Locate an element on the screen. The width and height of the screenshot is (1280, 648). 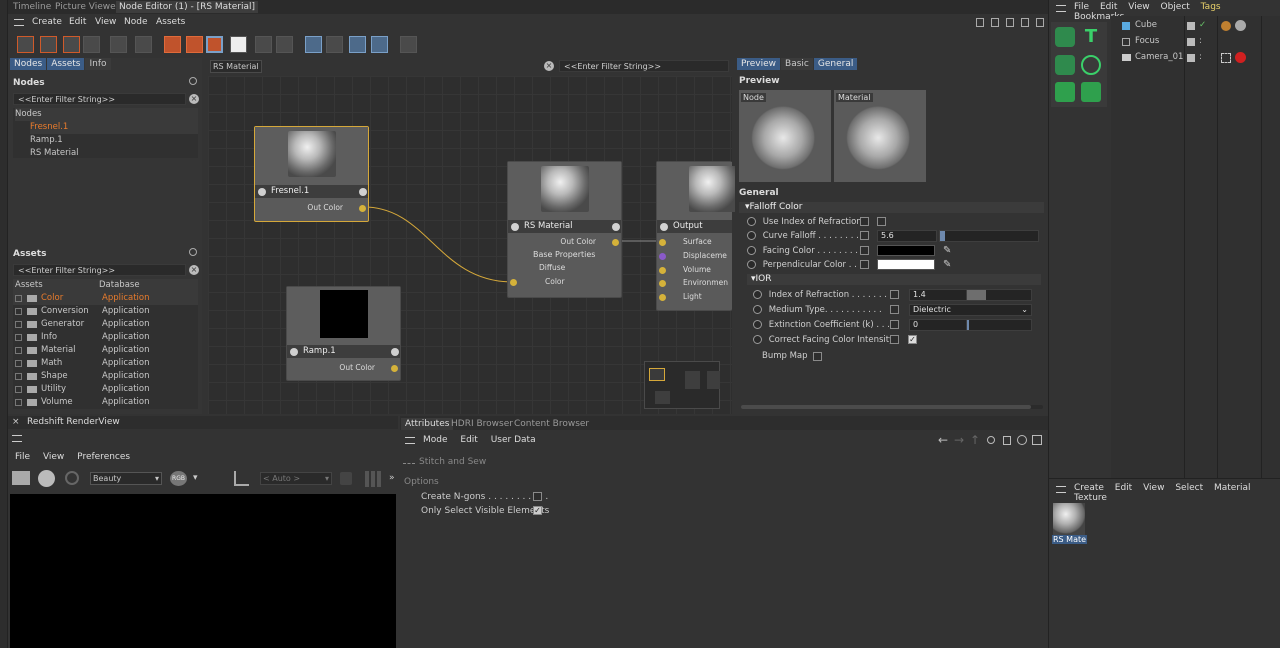
only-visible-checkbox: ✓ is located at coordinates (537, 510).